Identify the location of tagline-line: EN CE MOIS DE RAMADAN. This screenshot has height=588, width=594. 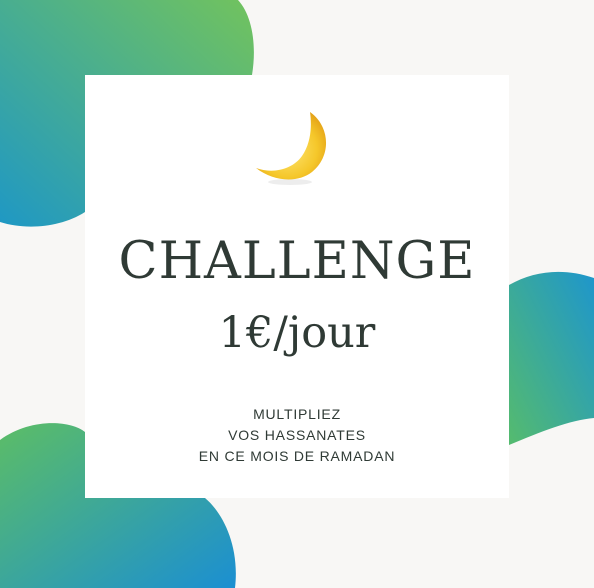
(297, 456).